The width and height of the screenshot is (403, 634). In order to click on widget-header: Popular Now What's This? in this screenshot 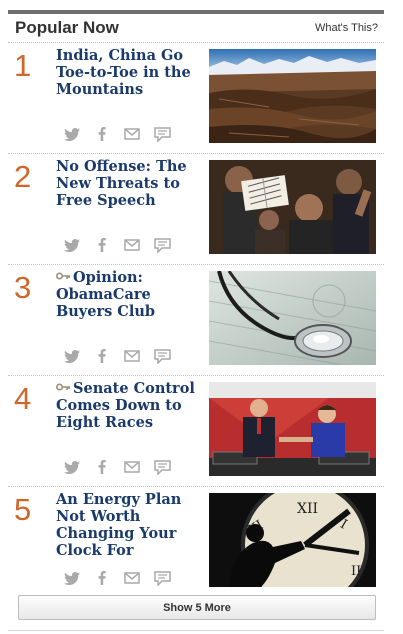, I will do `click(196, 28)`.